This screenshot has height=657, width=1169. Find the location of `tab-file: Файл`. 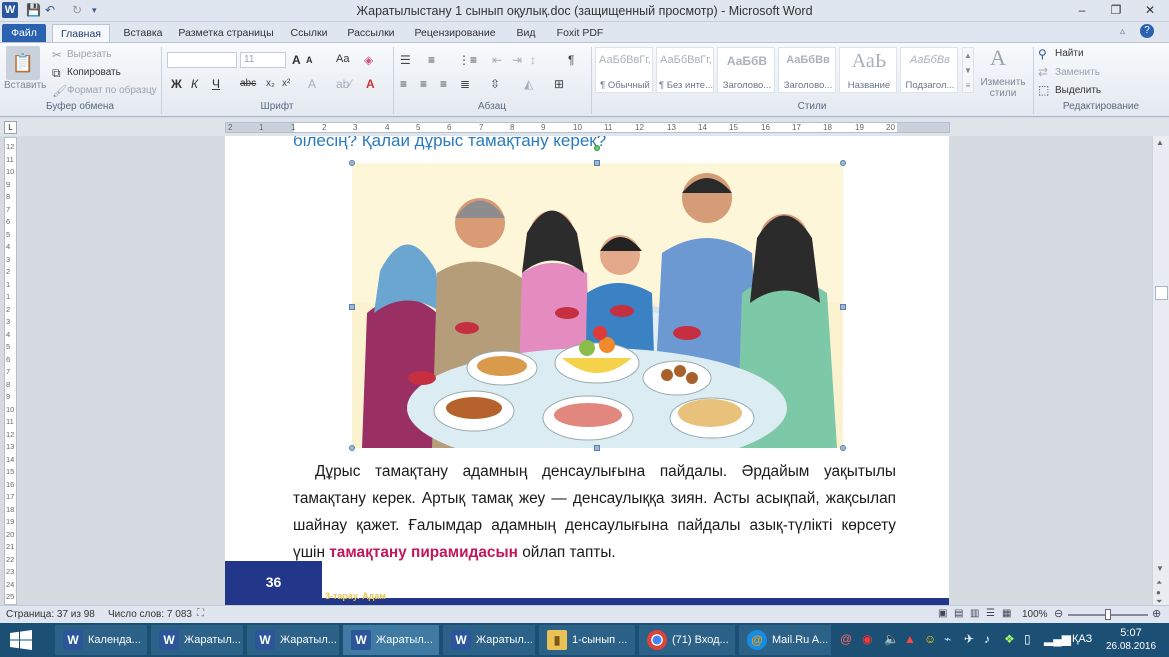

tab-file: Файл is located at coordinates (24, 33).